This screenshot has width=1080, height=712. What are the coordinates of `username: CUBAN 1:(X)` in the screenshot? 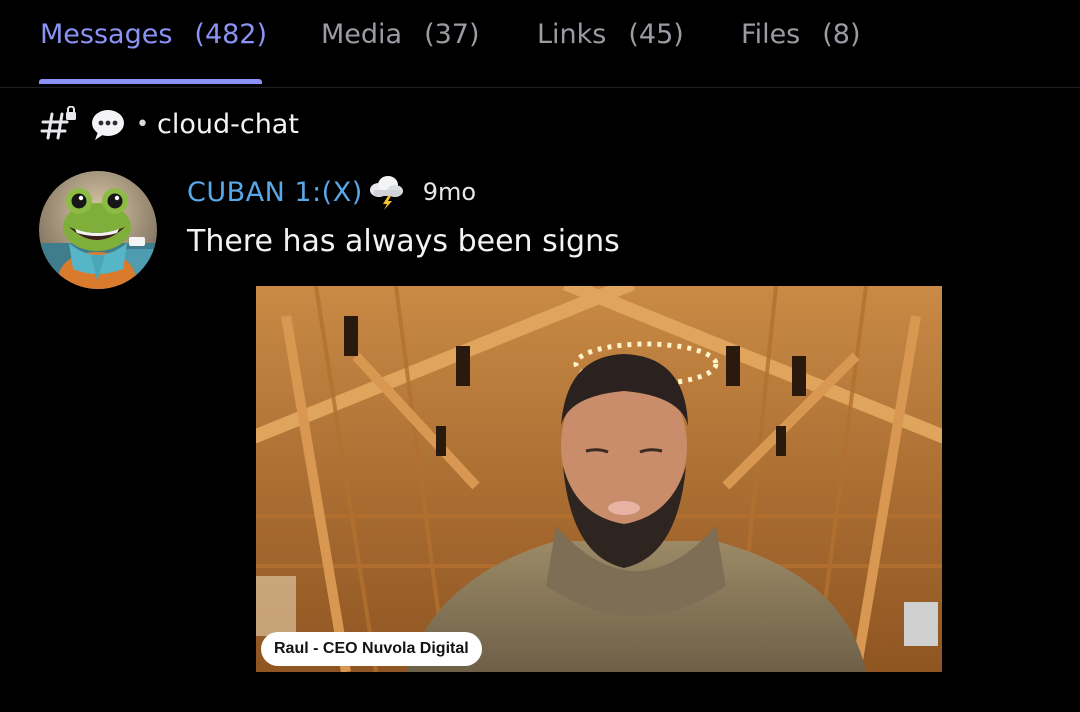 It's located at (275, 192).